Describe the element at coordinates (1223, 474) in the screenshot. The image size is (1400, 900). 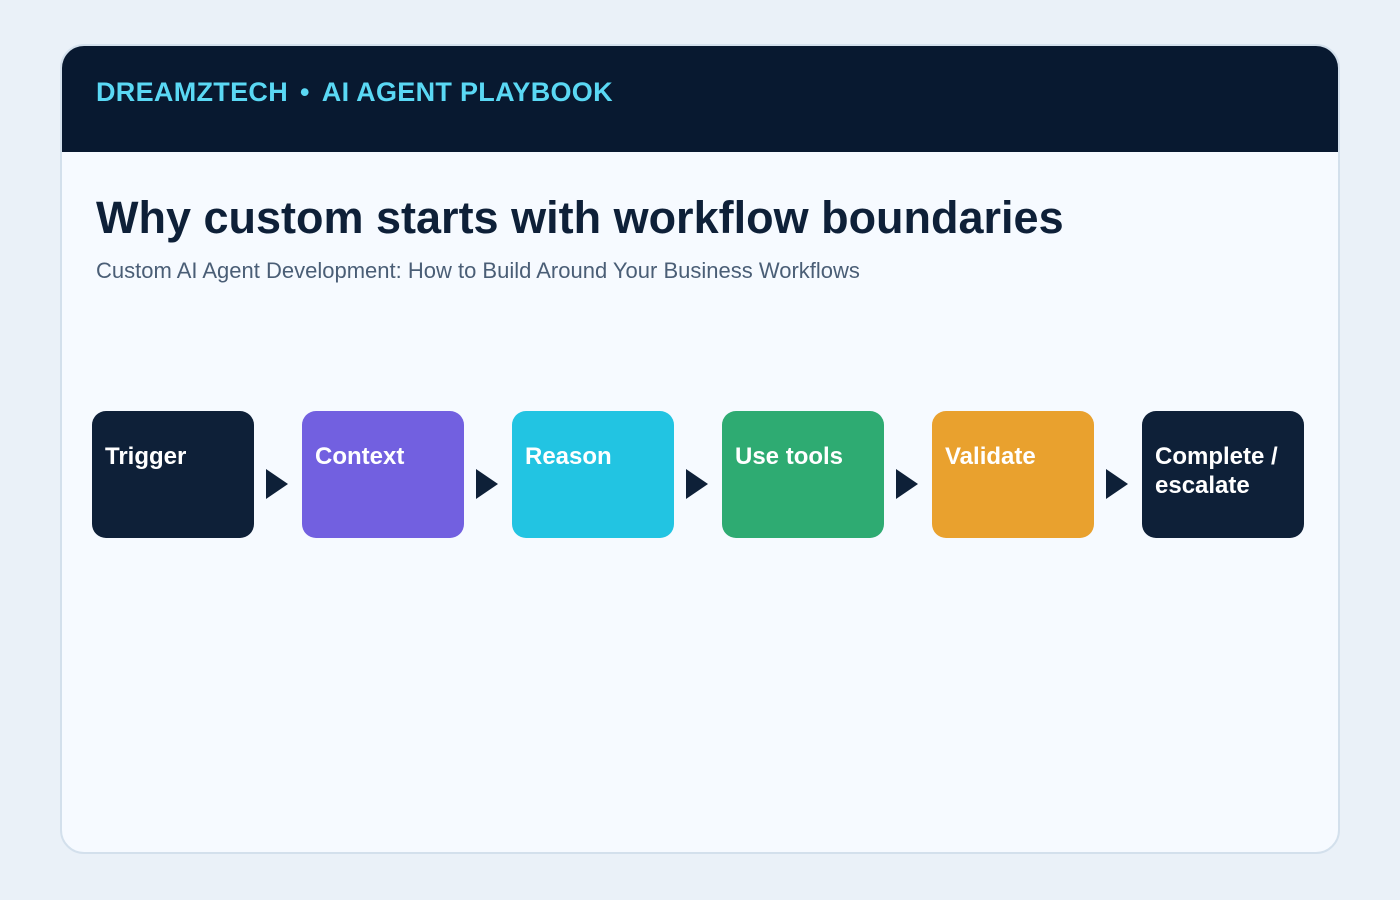
I see `flow-step-complete-escalate: Complete / escalate` at that location.